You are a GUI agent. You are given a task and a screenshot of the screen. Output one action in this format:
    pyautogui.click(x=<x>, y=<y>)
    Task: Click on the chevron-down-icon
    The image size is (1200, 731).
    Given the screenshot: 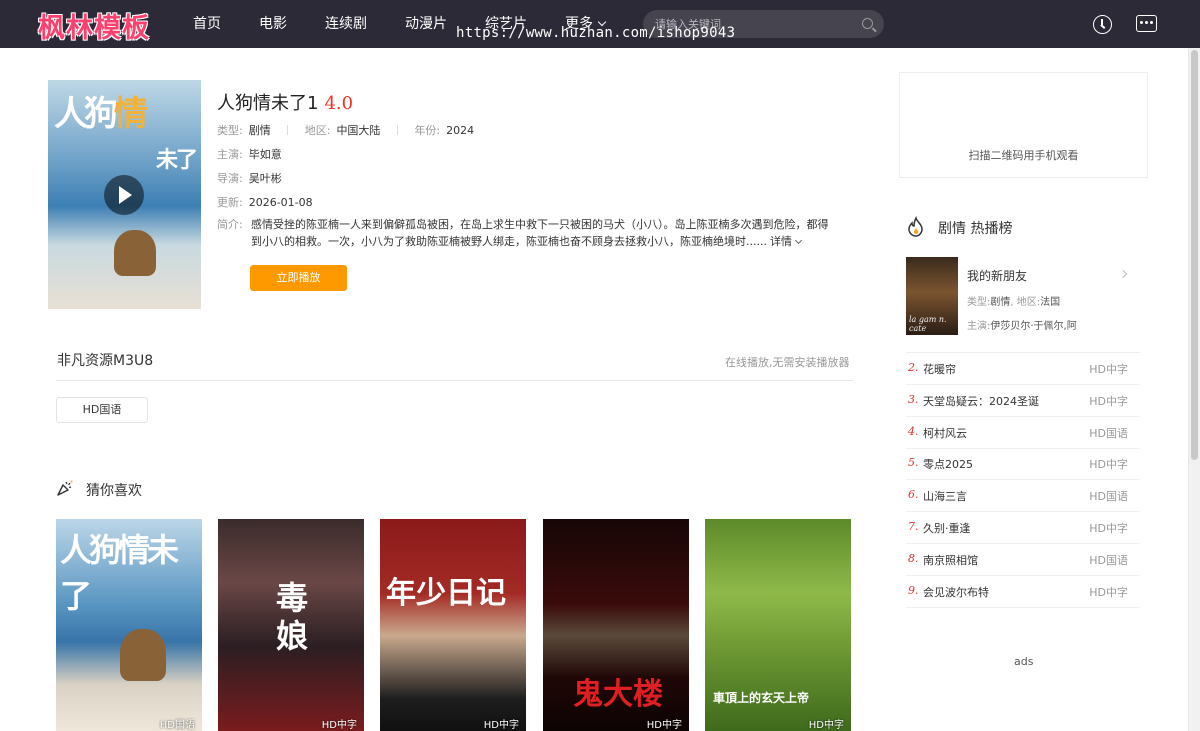 What is the action you would take?
    pyautogui.click(x=798, y=240)
    